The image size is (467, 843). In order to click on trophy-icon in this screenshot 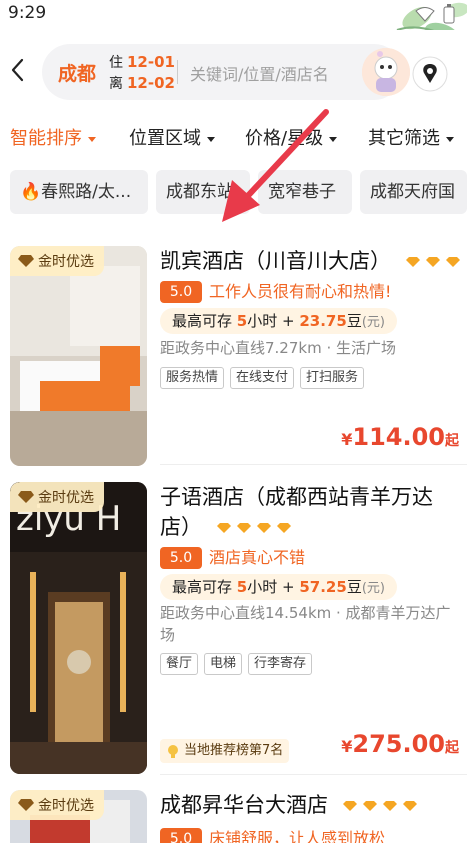, I will do `click(173, 751)`.